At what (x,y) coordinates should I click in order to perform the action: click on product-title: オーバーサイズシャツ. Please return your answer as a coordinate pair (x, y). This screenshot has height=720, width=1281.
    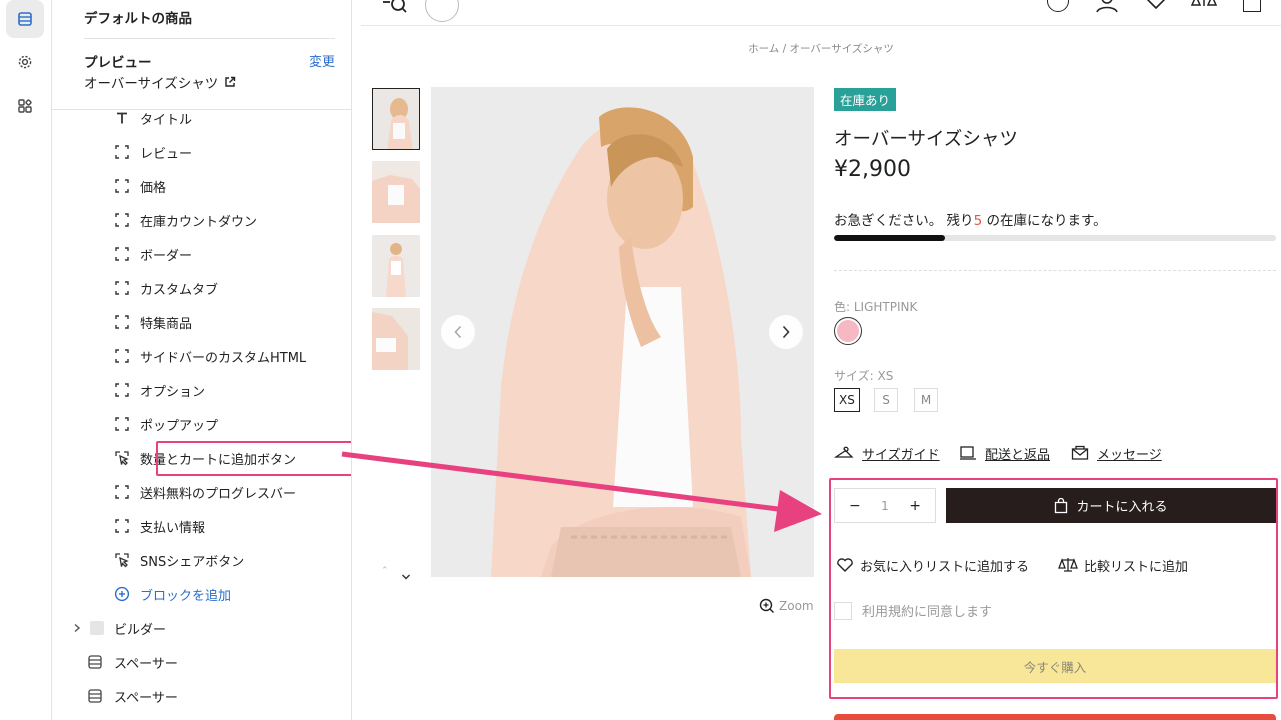
    Looking at the image, I should click on (926, 139).